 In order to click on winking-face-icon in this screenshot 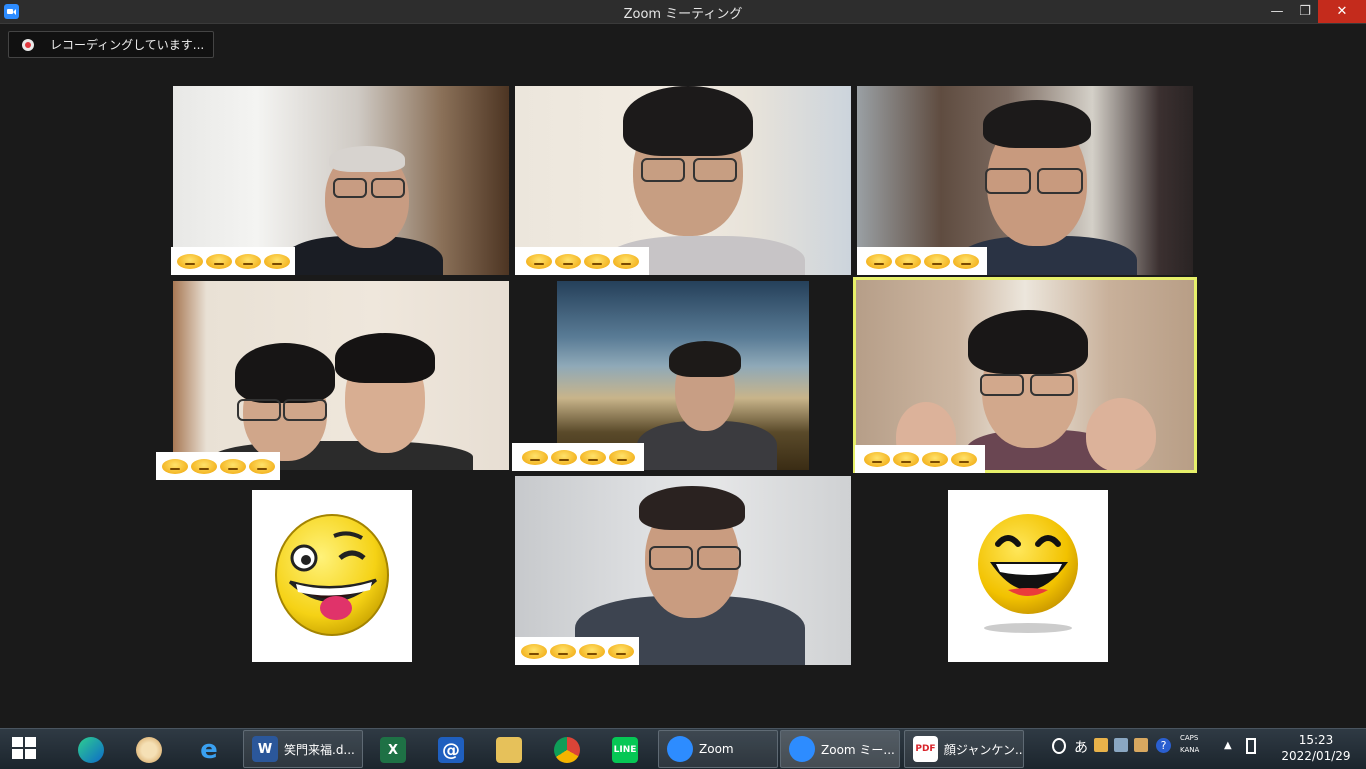, I will do `click(332, 575)`.